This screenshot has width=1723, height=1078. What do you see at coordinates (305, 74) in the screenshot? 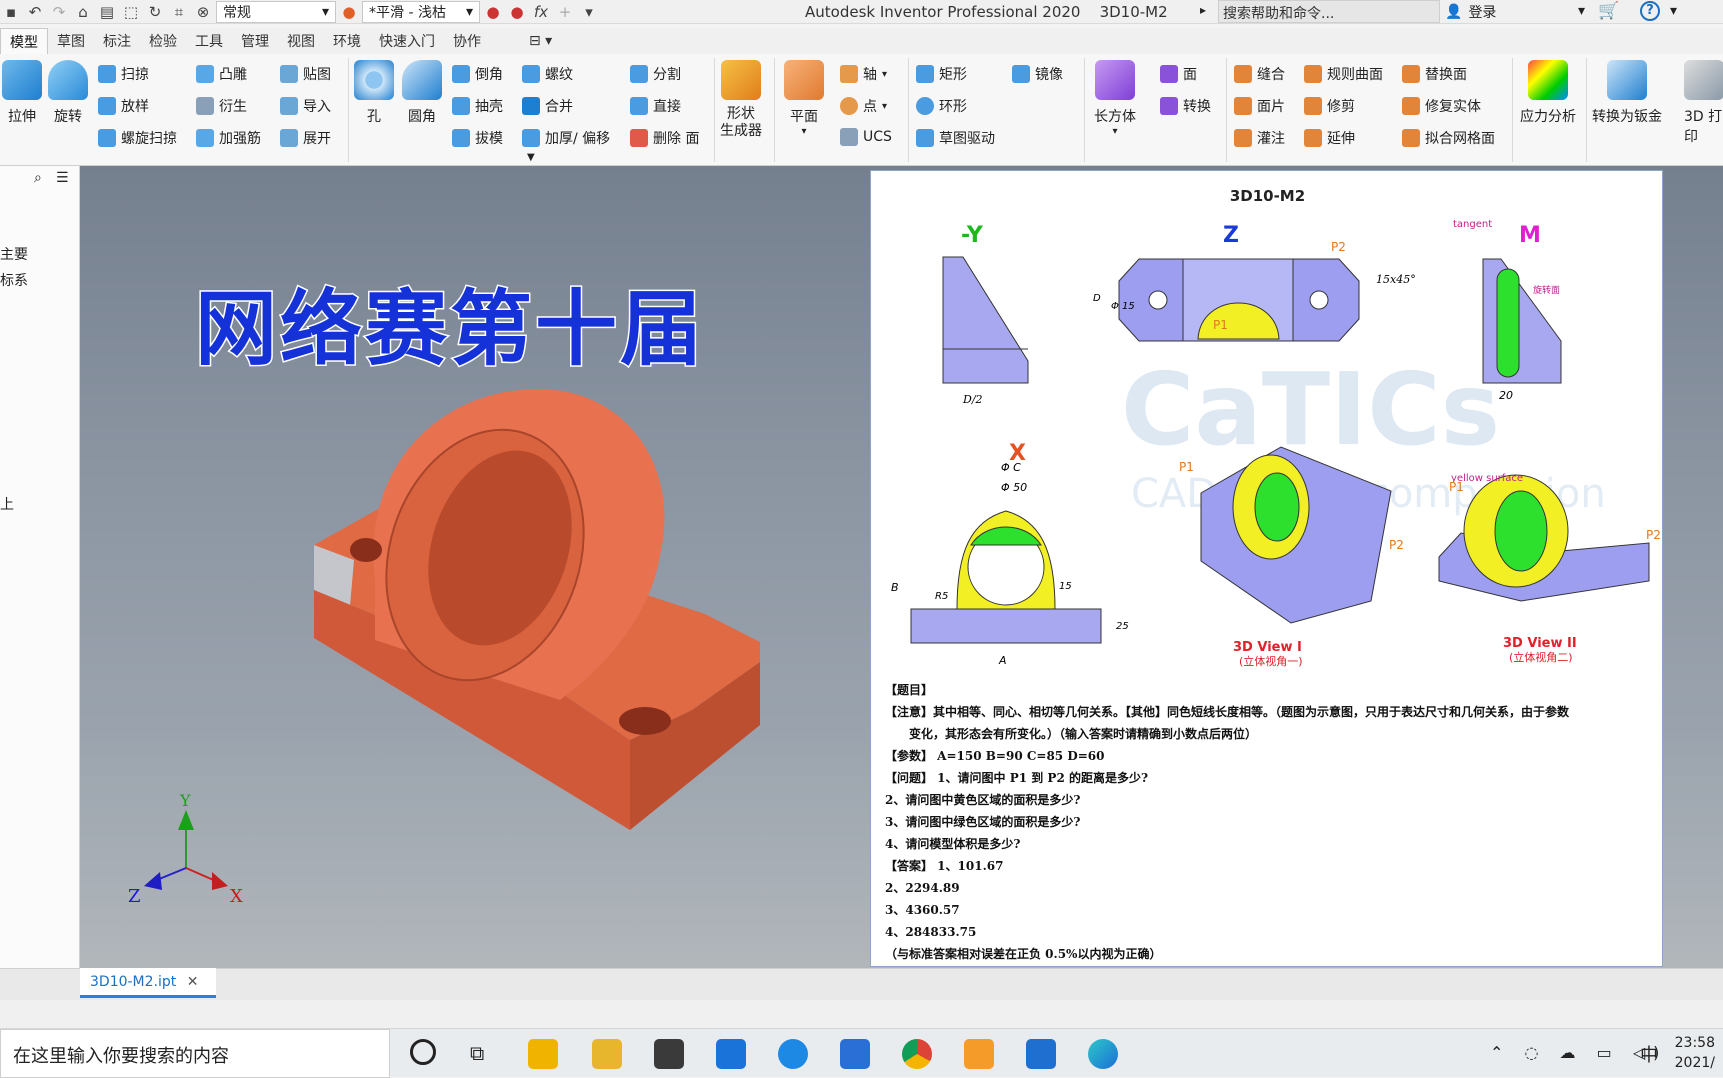
I see `decal-button: 贴图` at bounding box center [305, 74].